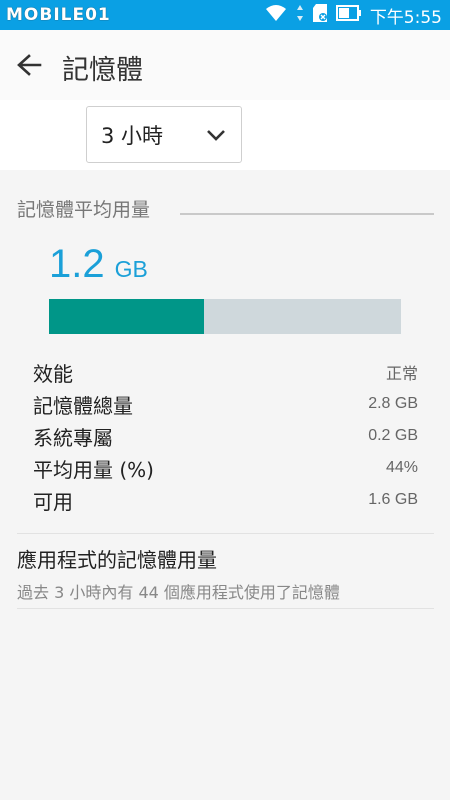  I want to click on stat-row-system-reserved: 系統專屬 0.2 GB, so click(225, 436).